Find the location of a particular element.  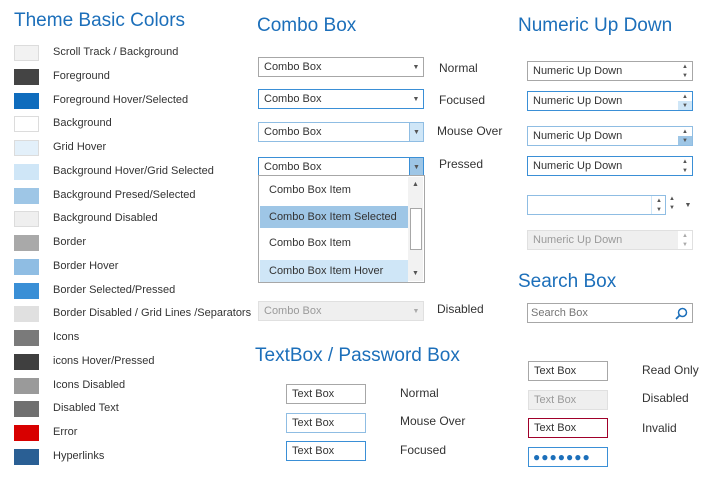

color-swatch-label: Border is located at coordinates (70, 242).